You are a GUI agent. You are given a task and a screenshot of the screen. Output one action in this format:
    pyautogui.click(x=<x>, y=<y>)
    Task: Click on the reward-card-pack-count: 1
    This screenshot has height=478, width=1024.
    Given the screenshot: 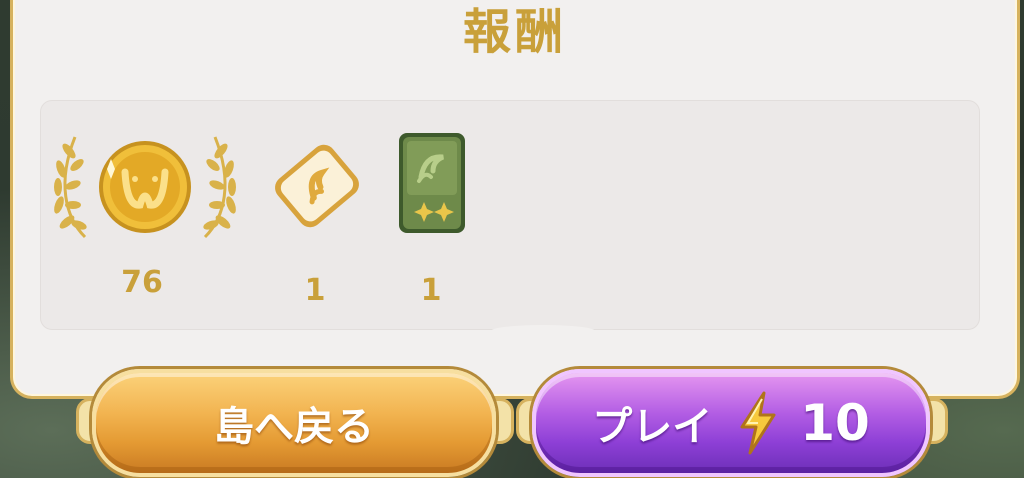 What is the action you would take?
    pyautogui.click(x=431, y=290)
    